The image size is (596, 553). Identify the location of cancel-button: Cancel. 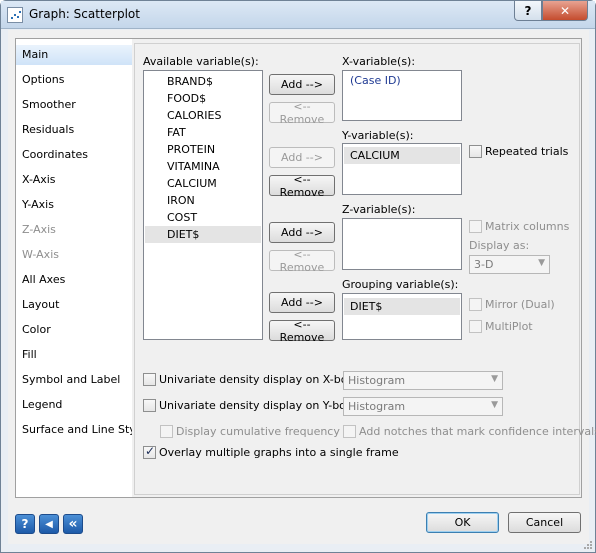
(544, 522).